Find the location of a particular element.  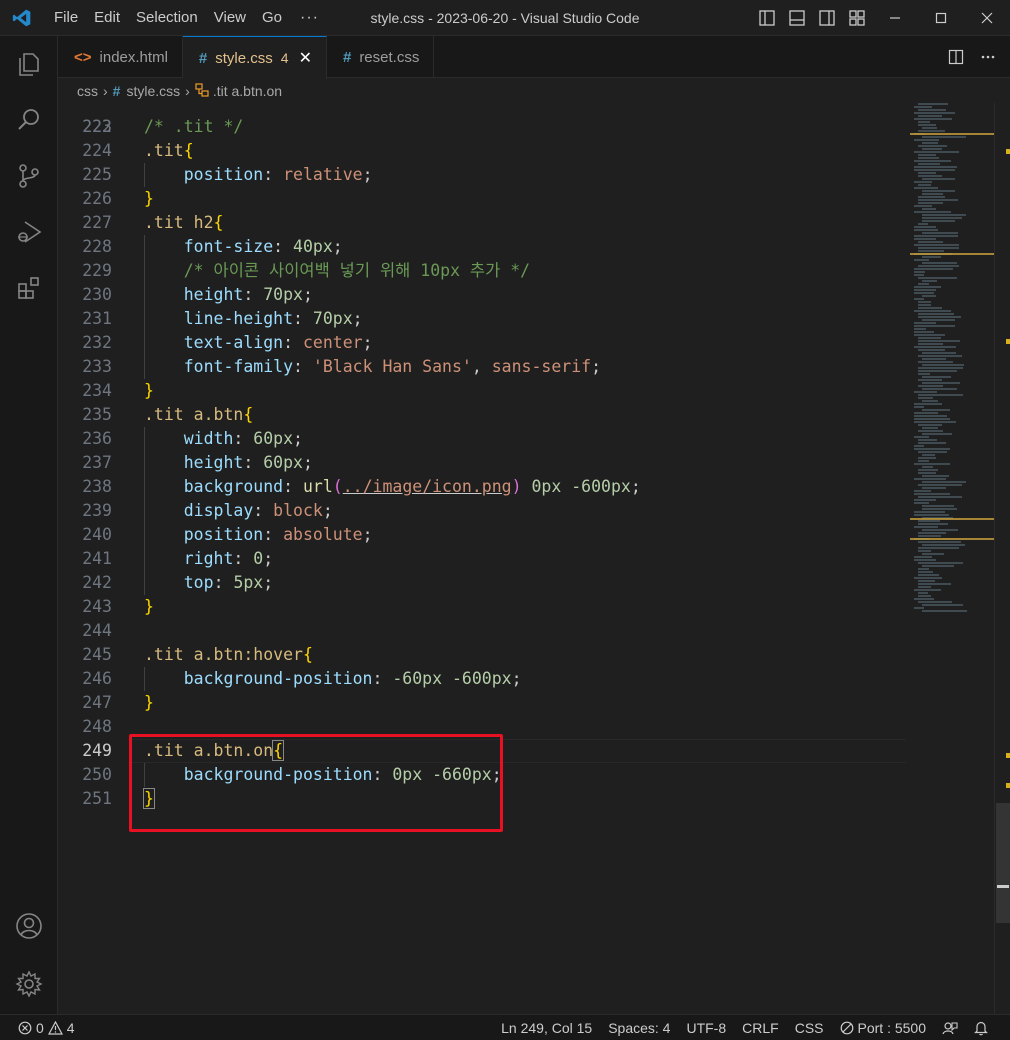

search-icon is located at coordinates (29, 120).